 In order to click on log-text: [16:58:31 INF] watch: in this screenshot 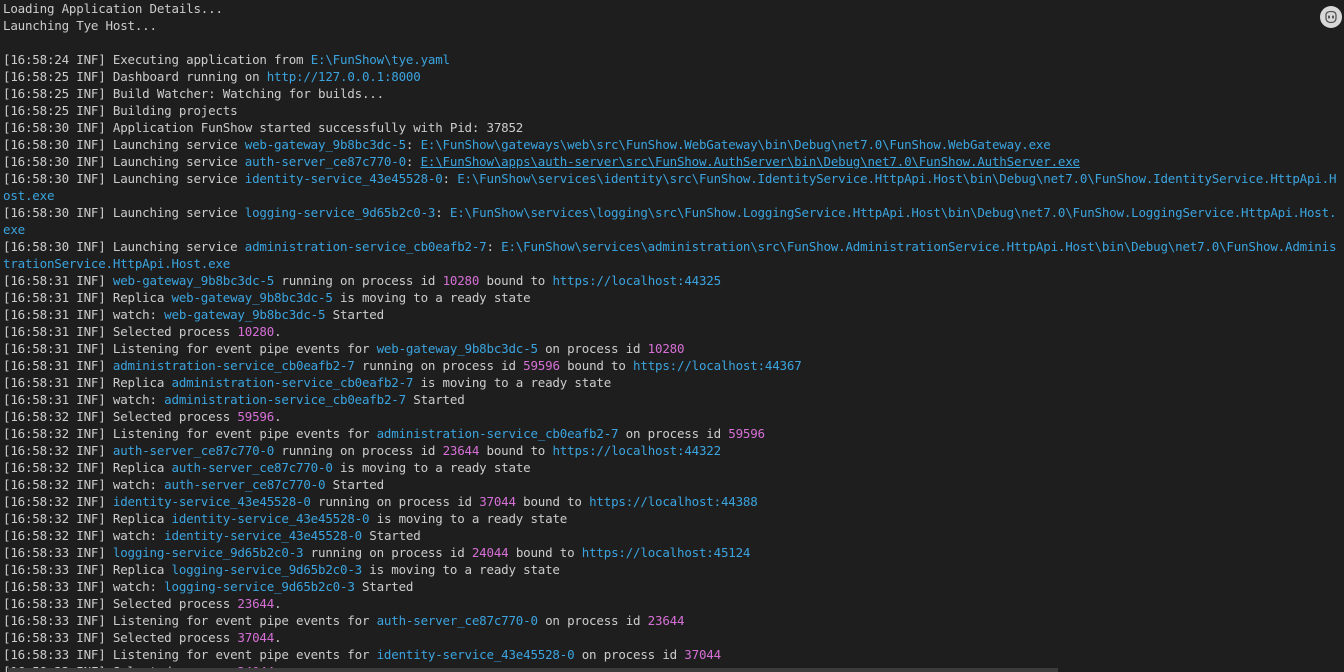, I will do `click(84, 314)`.